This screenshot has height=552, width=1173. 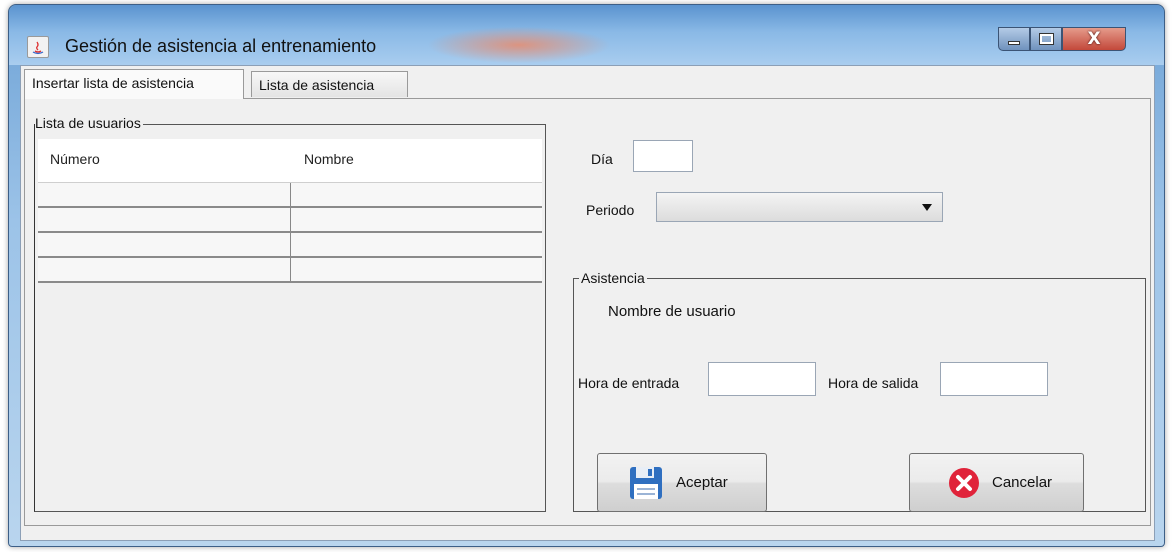 I want to click on close-icon: X, so click(x=1094, y=39).